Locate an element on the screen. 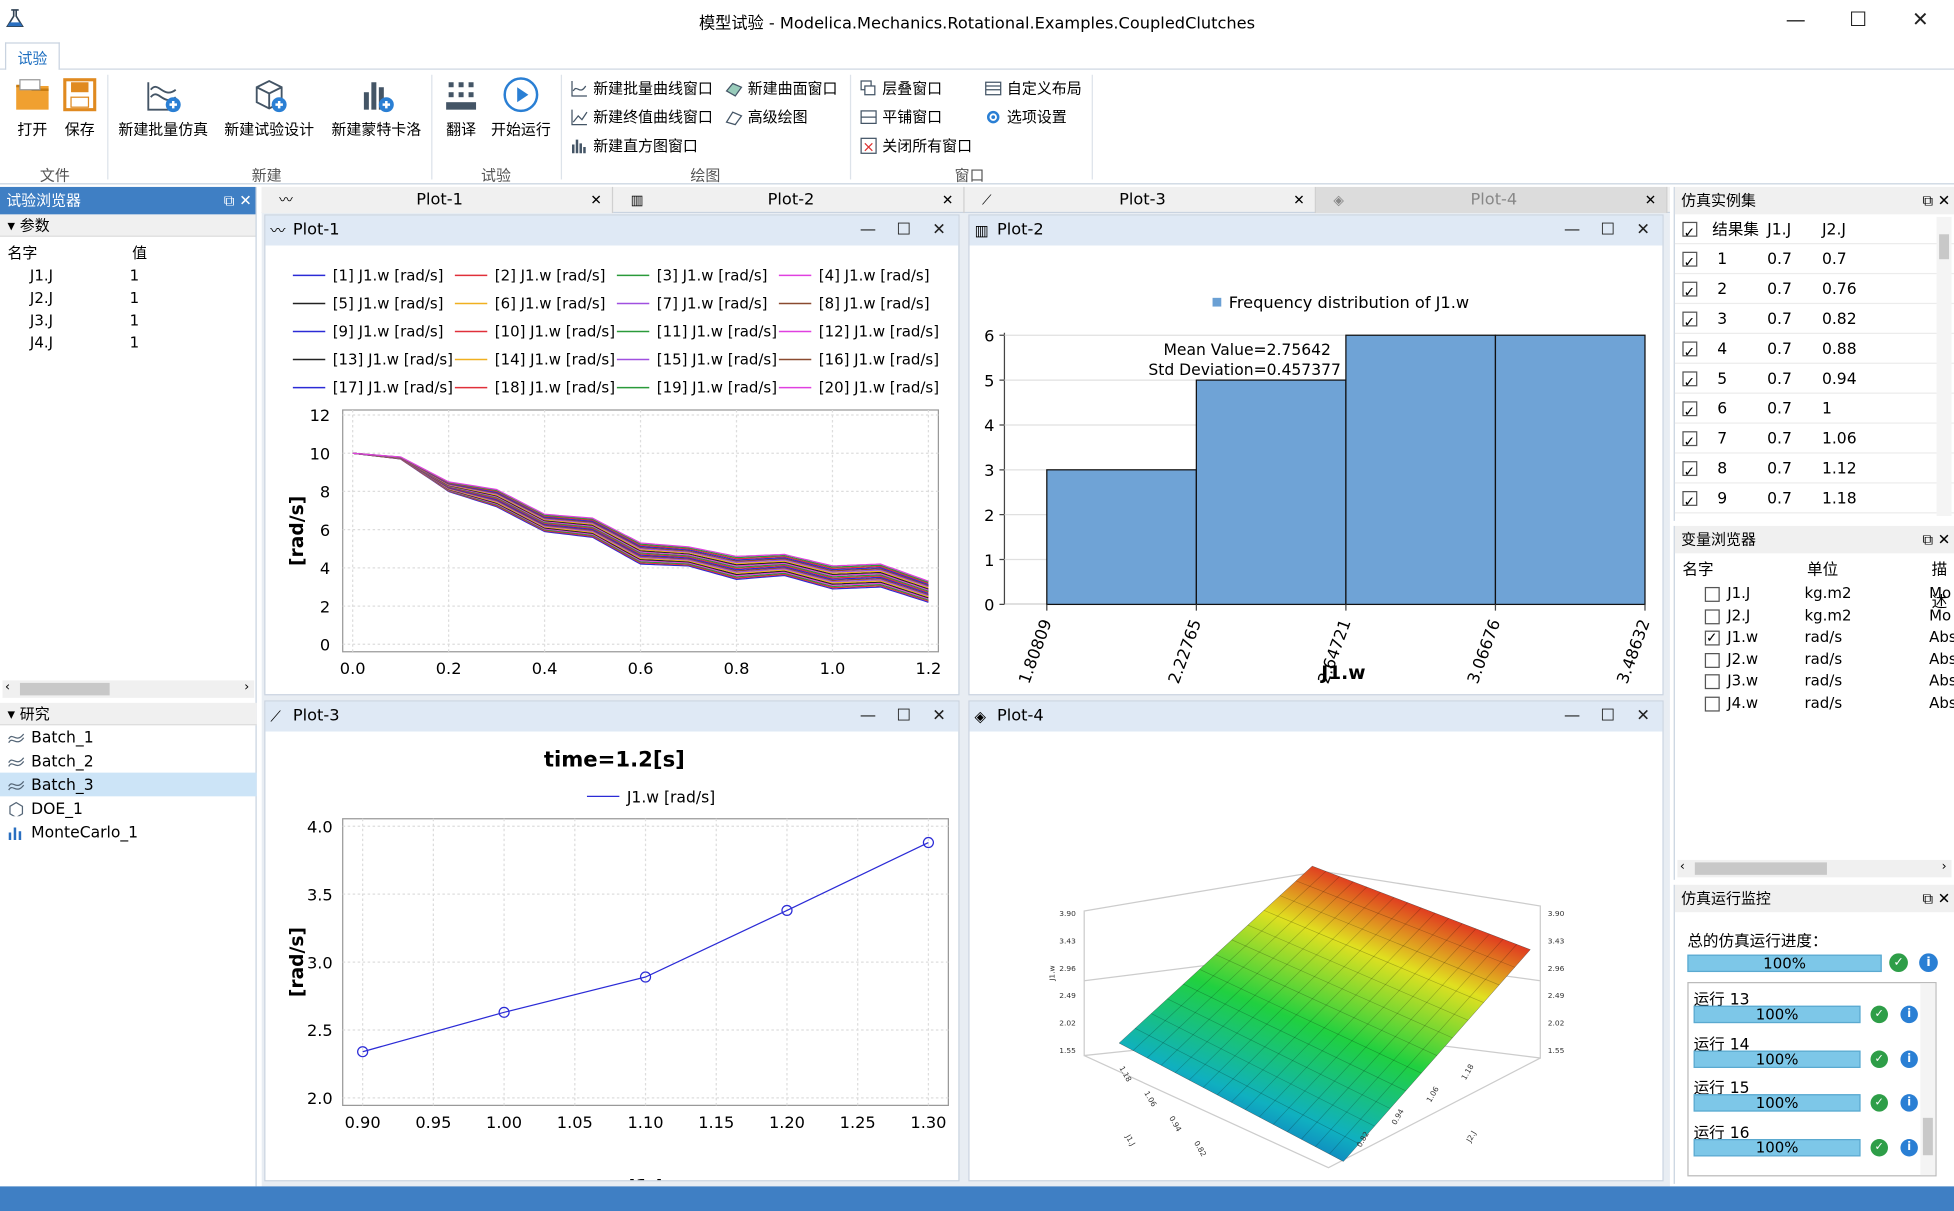 The image size is (1954, 1211). params-section-header: ▾ 参数 is located at coordinates (128, 225).